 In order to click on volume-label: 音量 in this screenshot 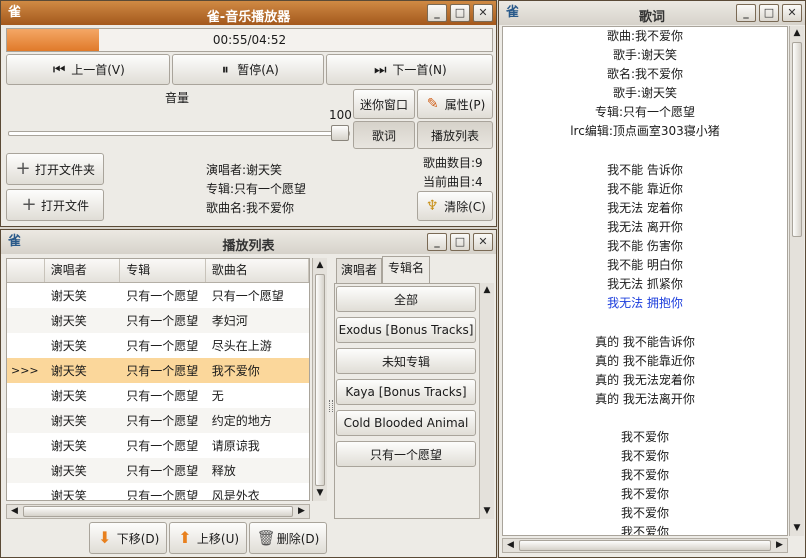, I will do `click(177, 98)`.